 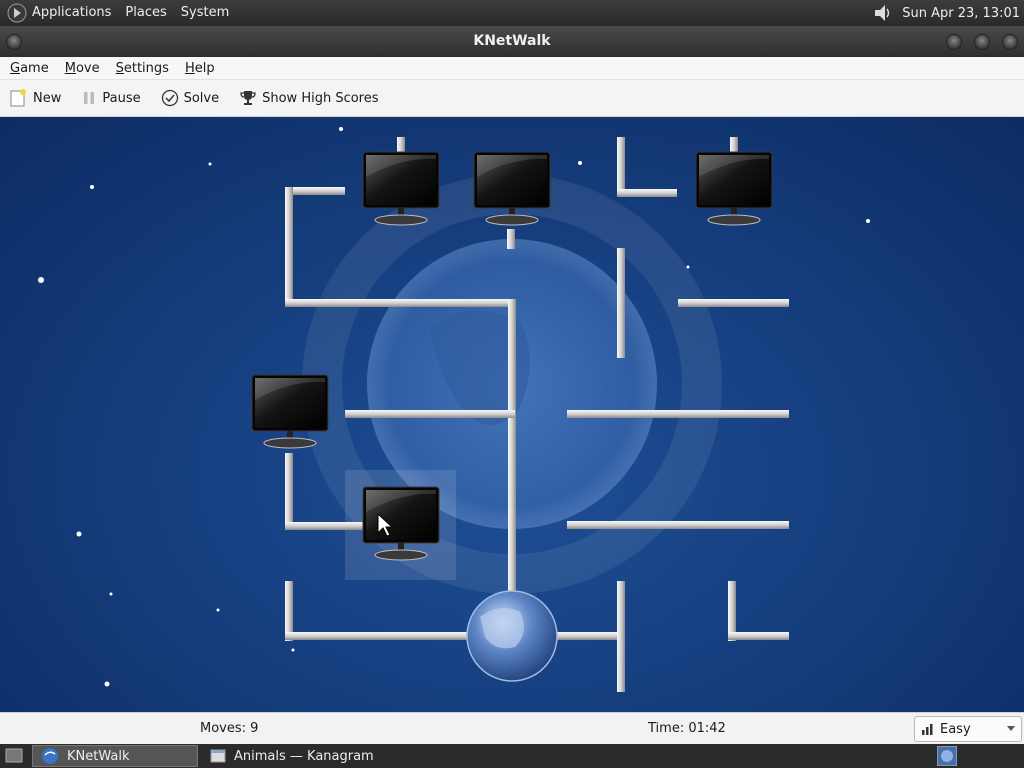 I want to click on panel-menu-system: System, so click(x=205, y=13).